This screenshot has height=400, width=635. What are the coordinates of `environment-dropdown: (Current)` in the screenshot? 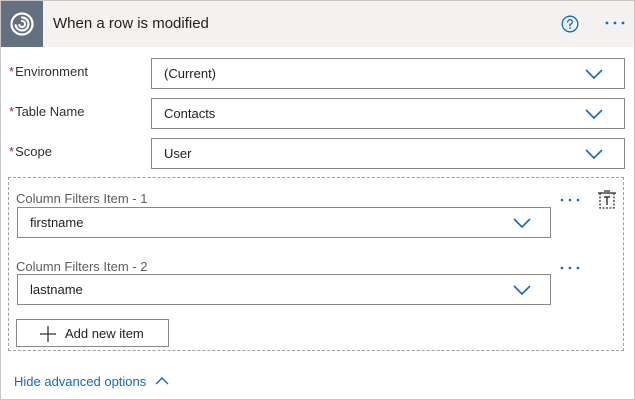 It's located at (388, 73).